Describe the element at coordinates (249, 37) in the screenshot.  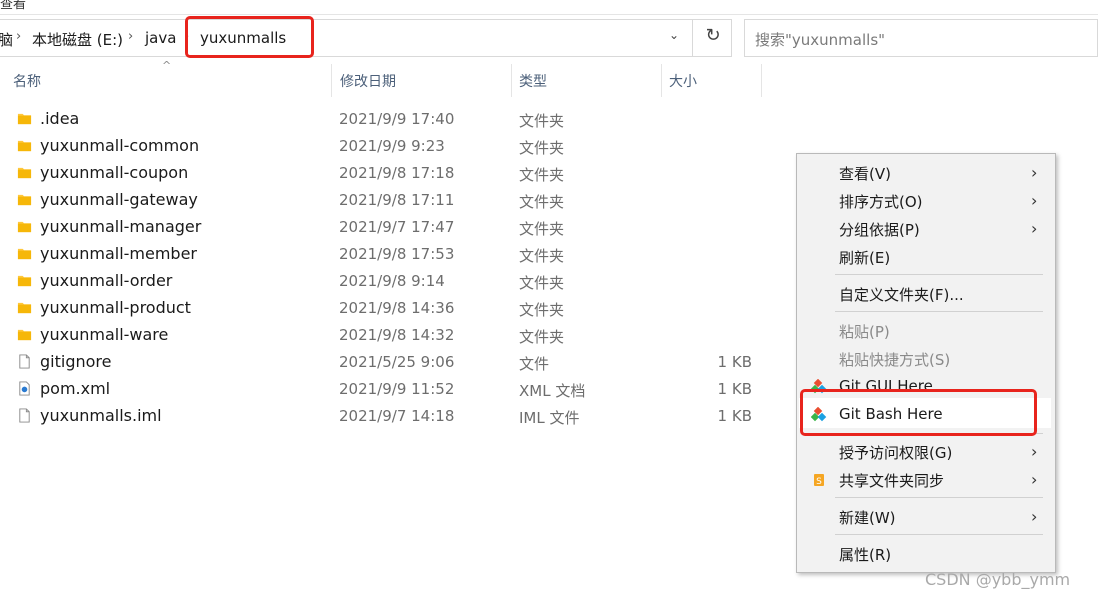
I see `annotation-highlight-folder` at that location.